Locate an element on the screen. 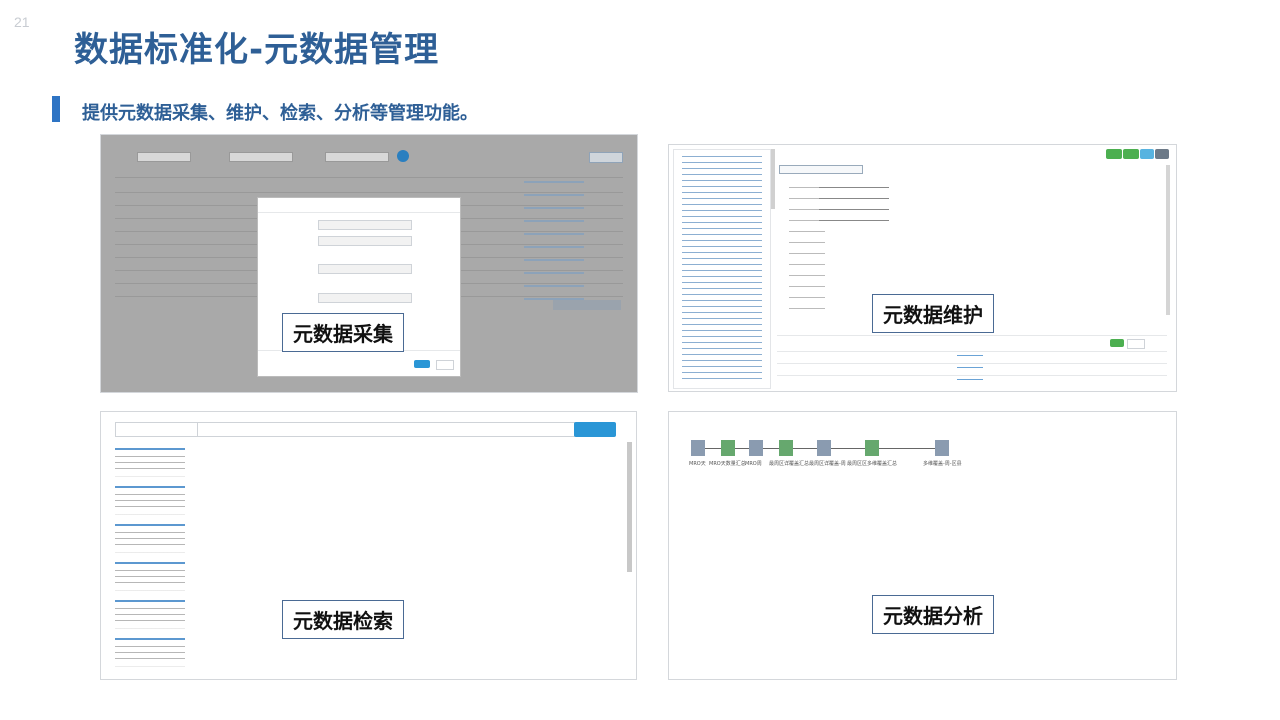 This screenshot has height=720, width=1280. search-scrollbar is located at coordinates (629, 507).